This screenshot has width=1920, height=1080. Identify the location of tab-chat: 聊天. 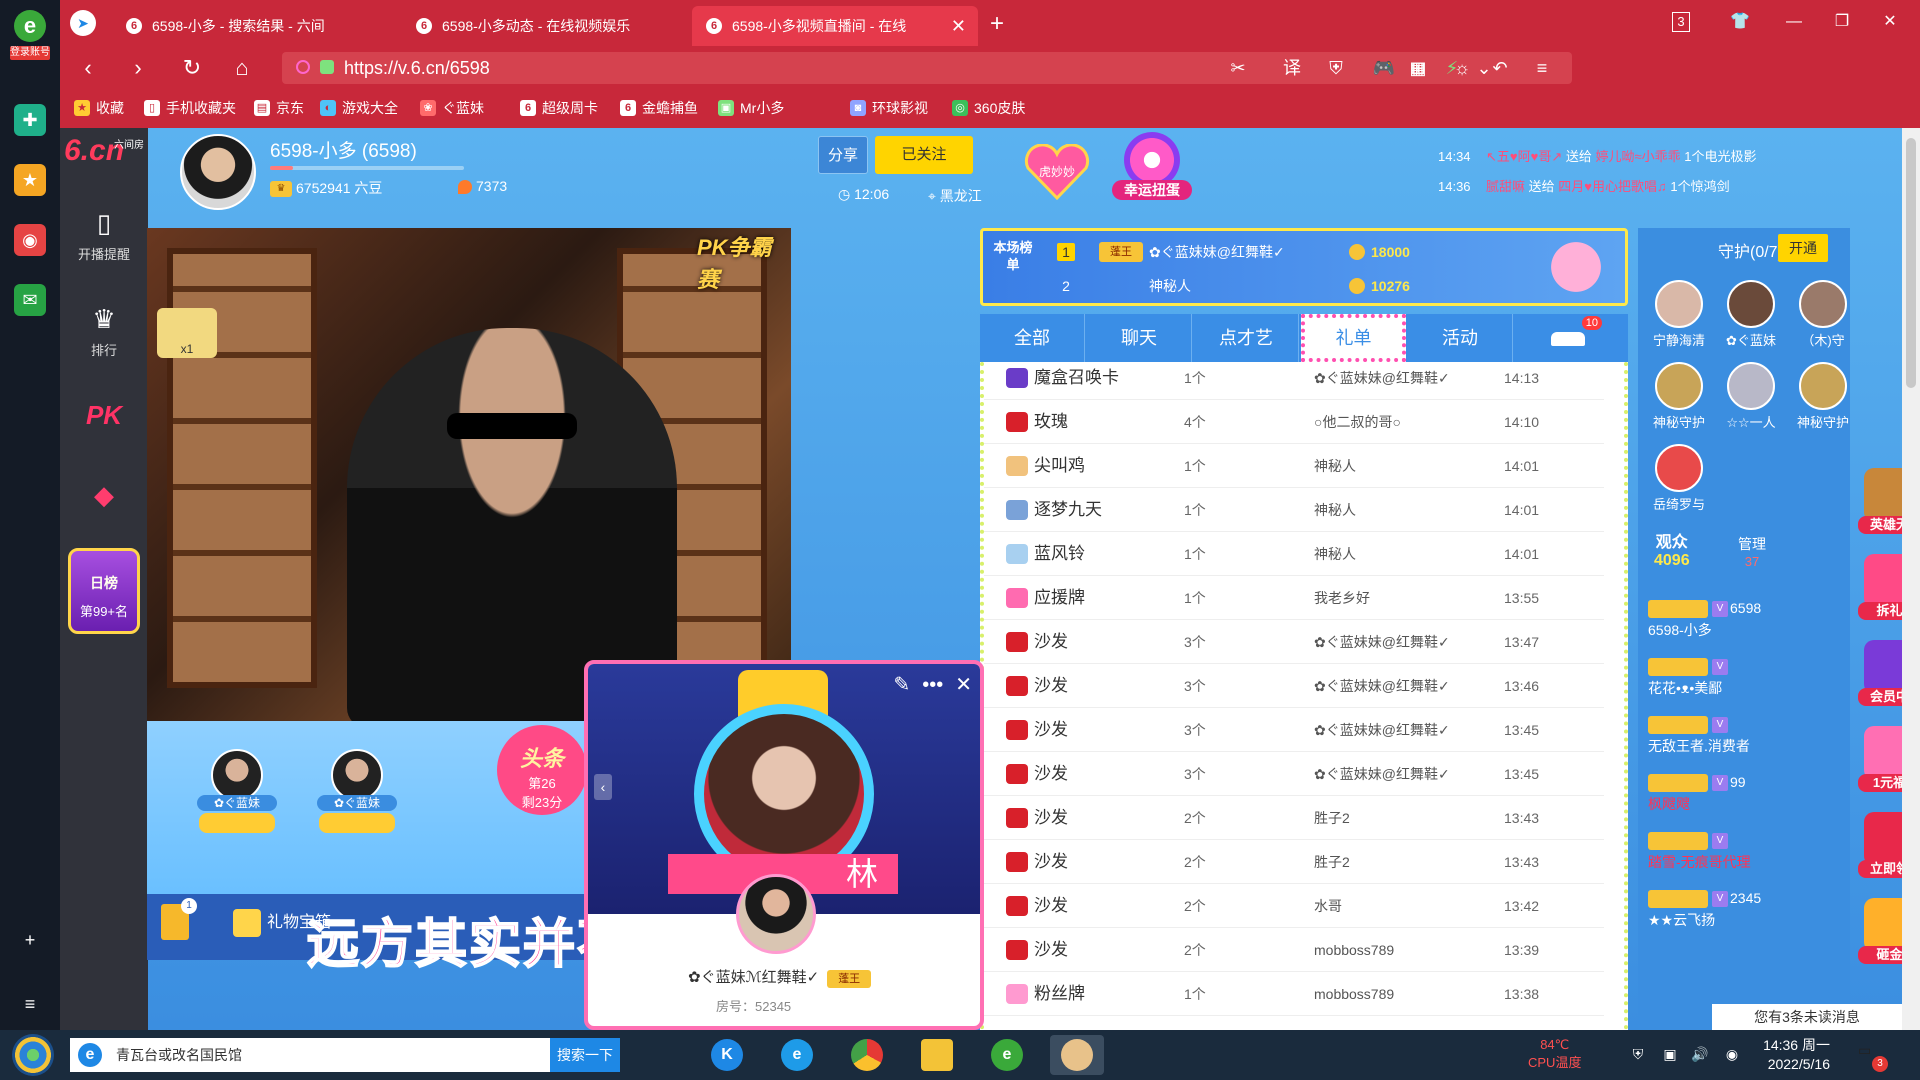
(1139, 338).